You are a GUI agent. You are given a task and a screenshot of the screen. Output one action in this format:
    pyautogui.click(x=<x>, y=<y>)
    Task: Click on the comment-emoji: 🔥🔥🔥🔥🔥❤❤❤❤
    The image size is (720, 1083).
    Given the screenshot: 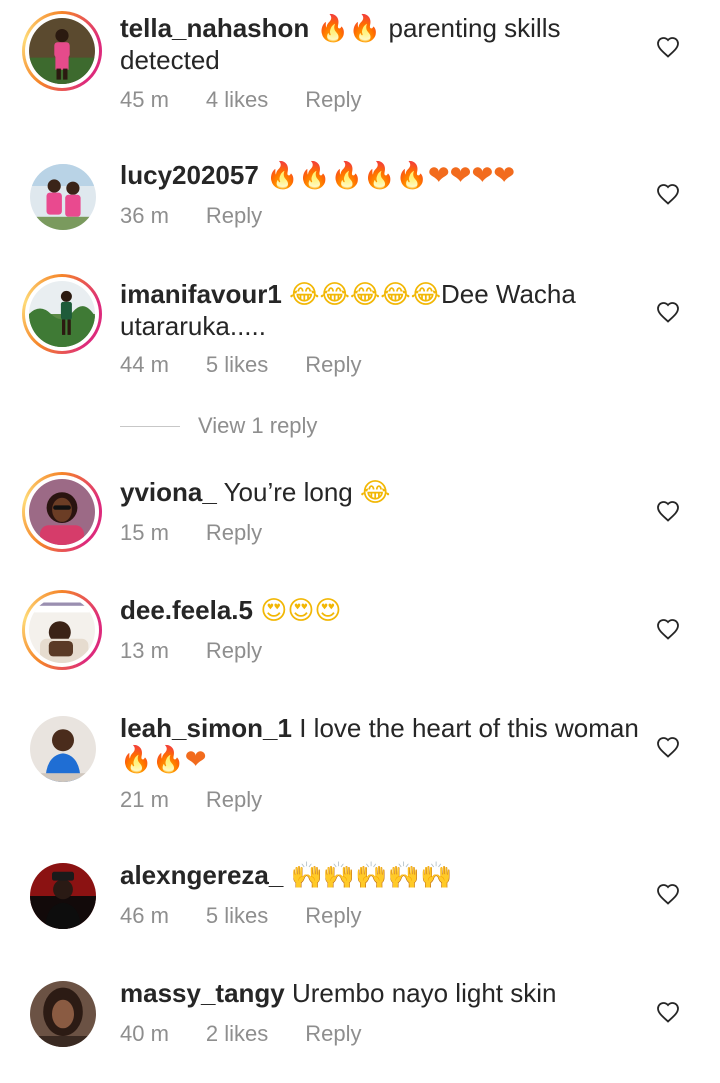 What is the action you would take?
    pyautogui.click(x=391, y=176)
    